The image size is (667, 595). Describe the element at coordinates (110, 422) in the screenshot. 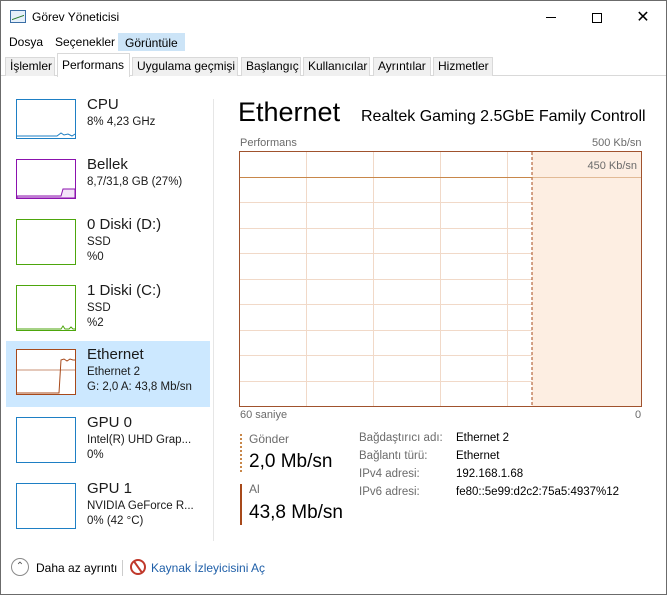

I see `sidebar-item-gpu-0-name: GPU 0` at that location.